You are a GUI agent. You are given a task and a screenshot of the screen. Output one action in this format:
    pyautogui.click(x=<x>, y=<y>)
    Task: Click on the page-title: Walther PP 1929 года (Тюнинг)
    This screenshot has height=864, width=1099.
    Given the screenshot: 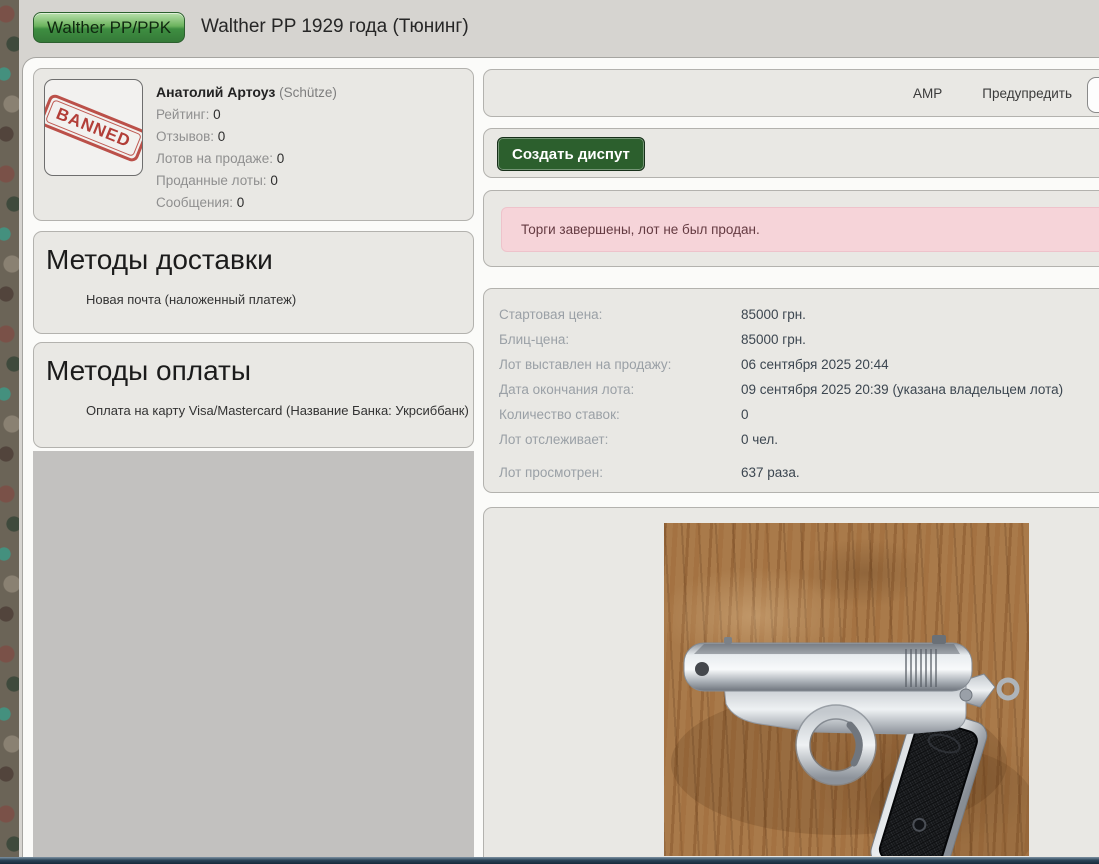 What is the action you would take?
    pyautogui.click(x=335, y=26)
    